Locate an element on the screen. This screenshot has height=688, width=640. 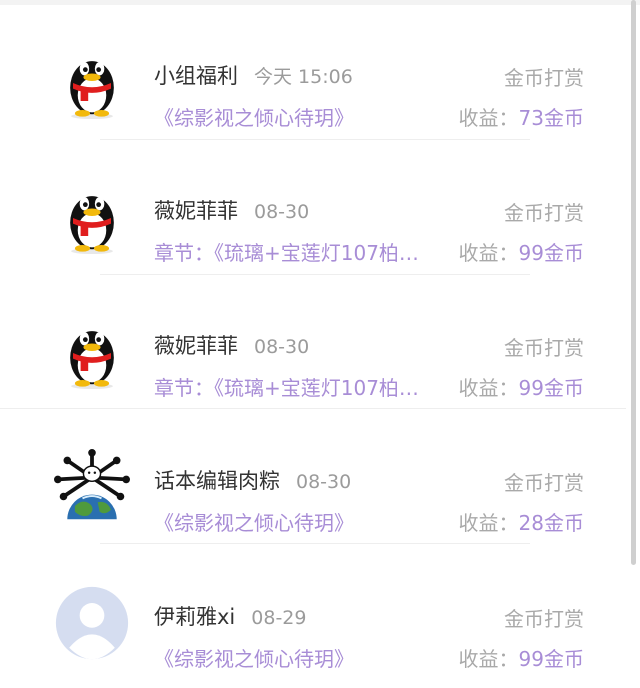
income-value: 28金币 is located at coordinates (551, 523).